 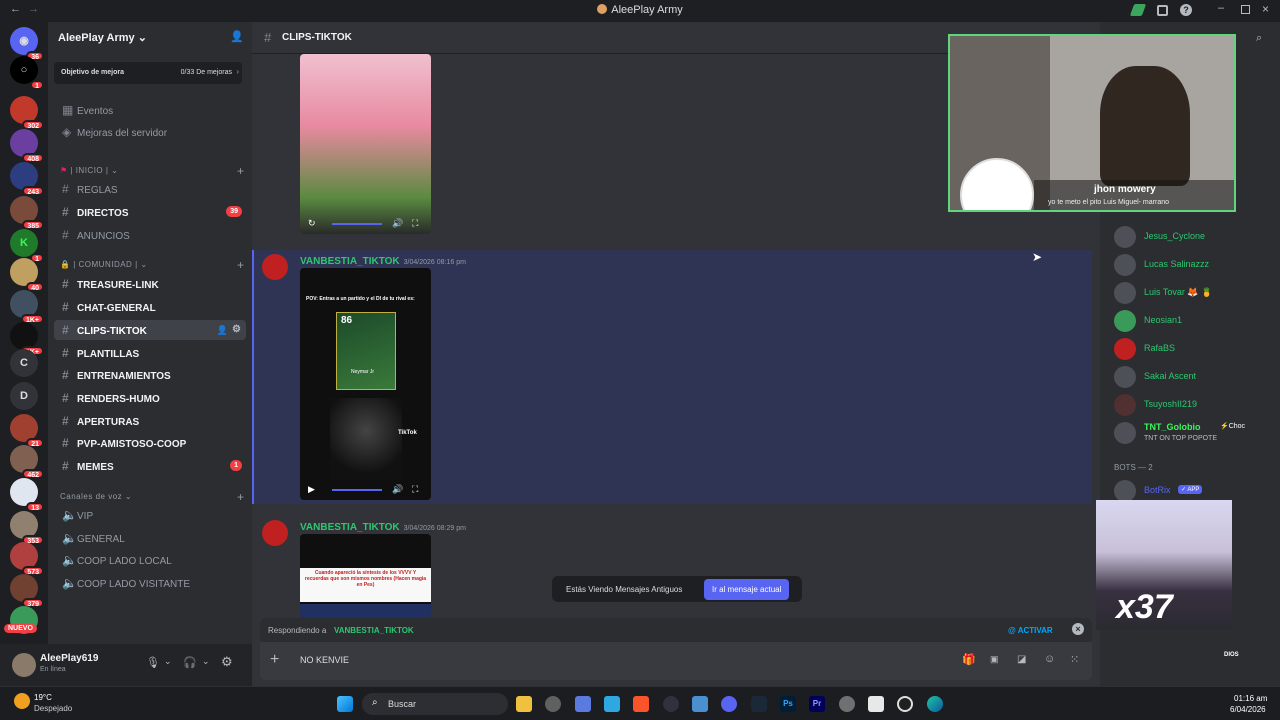 What do you see at coordinates (27, 73) in the screenshot?
I see `server-icon-1: ○ 1` at bounding box center [27, 73].